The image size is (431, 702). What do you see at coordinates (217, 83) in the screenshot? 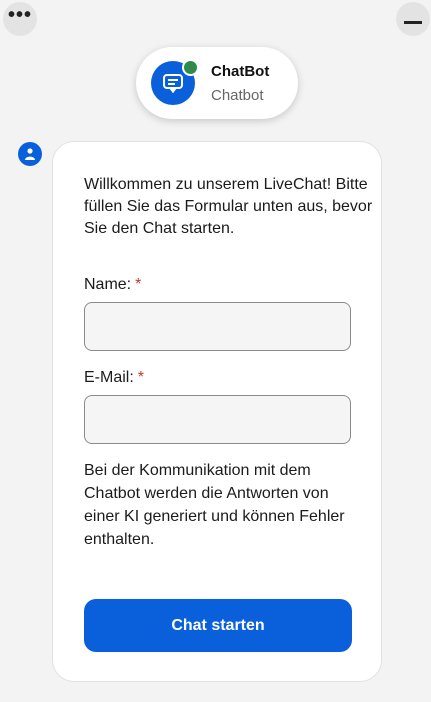
I see `chat-header: ChatBot Chatbot` at bounding box center [217, 83].